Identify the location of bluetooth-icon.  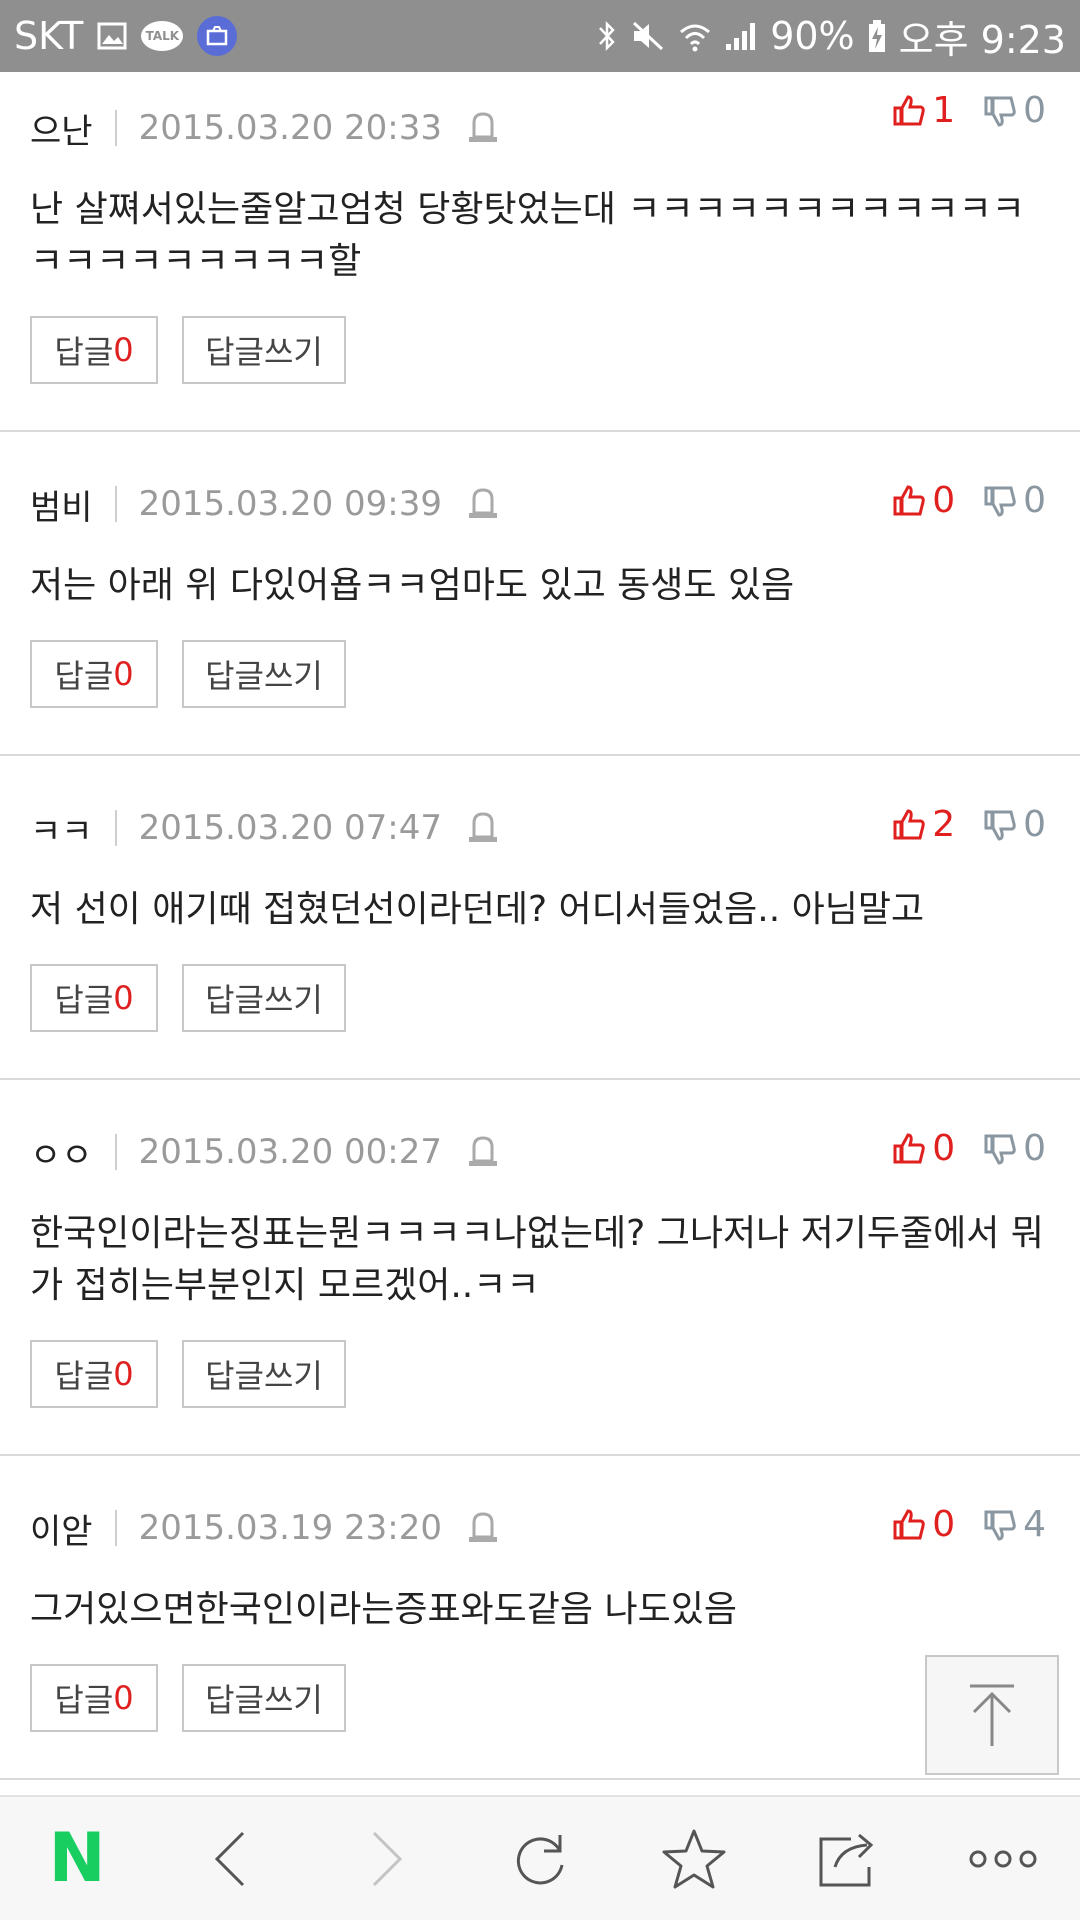
(607, 36).